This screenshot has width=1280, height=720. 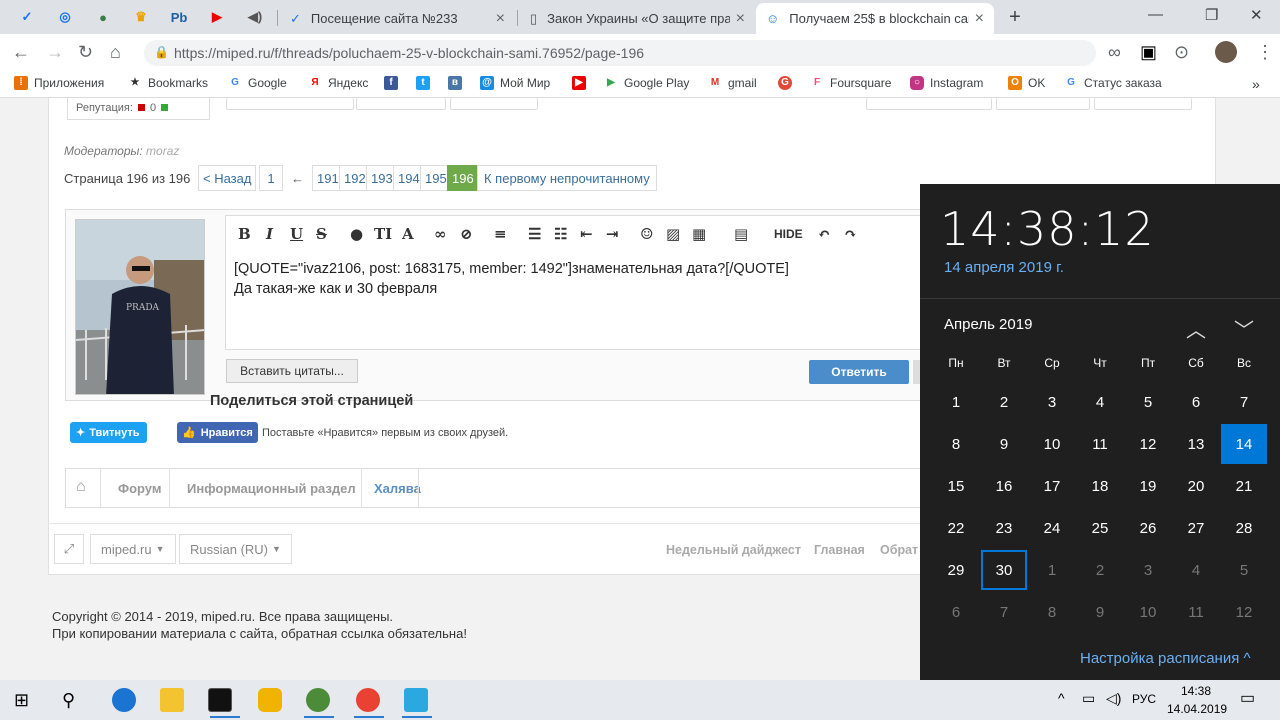 I want to click on calendar-day: 18, so click(x=1100, y=486).